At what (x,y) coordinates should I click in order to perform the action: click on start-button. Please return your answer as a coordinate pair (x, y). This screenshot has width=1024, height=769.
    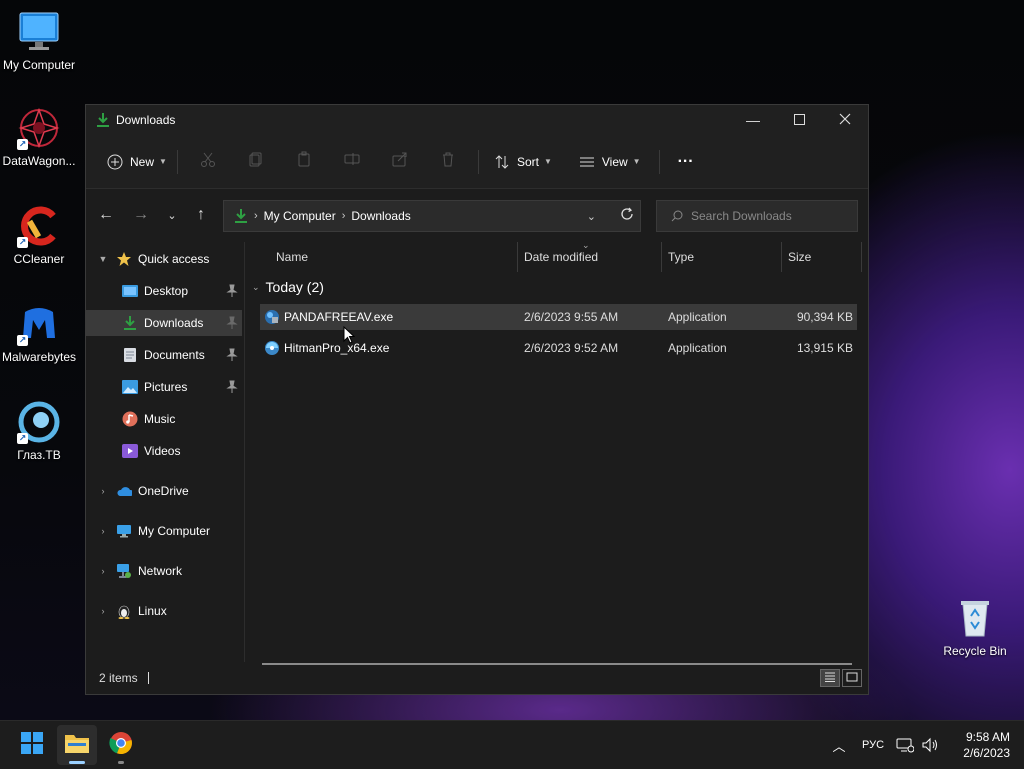
    Looking at the image, I should click on (32, 745).